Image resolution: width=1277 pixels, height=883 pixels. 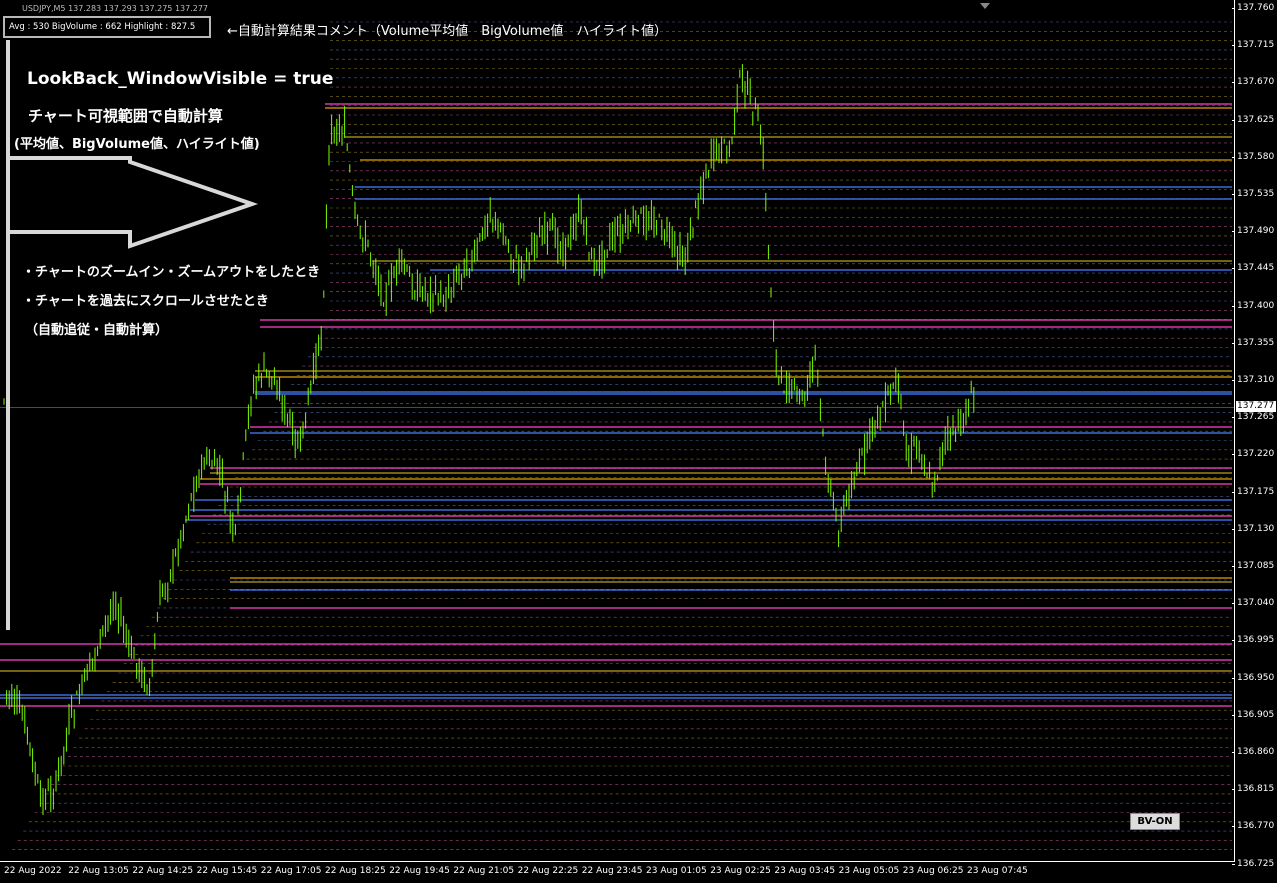 What do you see at coordinates (1256, 407) in the screenshot?
I see `current-price-label: 137.277` at bounding box center [1256, 407].